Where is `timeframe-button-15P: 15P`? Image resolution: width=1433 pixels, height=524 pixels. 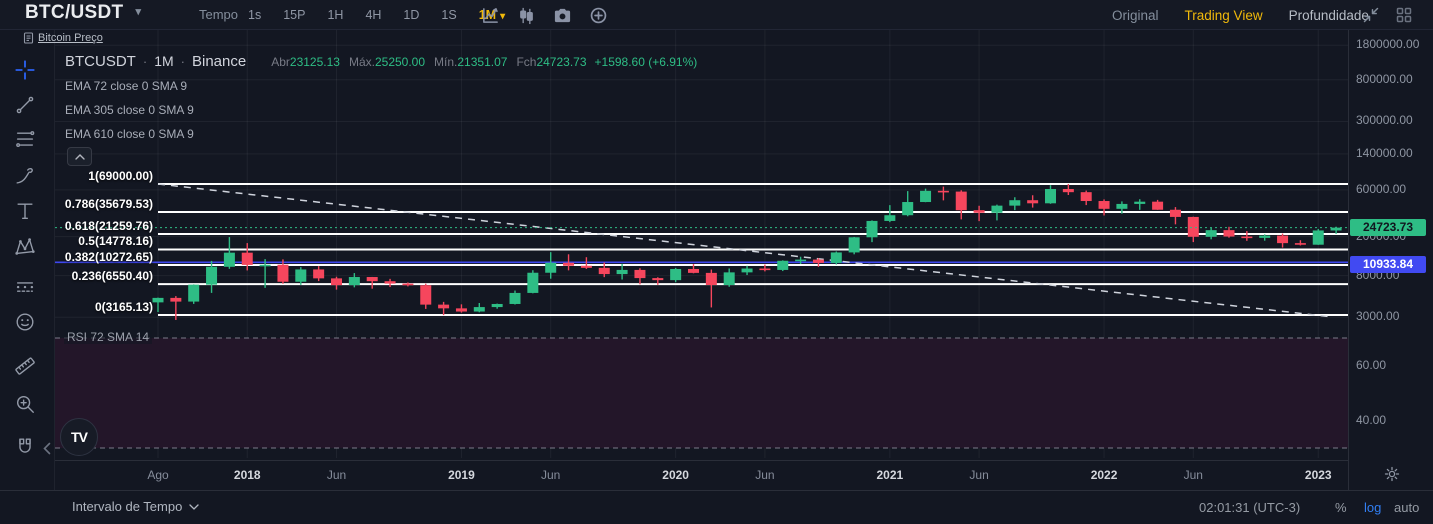
timeframe-button-15P: 15P is located at coordinates (294, 15).